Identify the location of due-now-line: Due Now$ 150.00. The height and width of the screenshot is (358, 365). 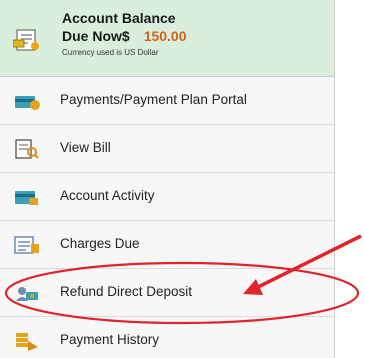
(124, 36).